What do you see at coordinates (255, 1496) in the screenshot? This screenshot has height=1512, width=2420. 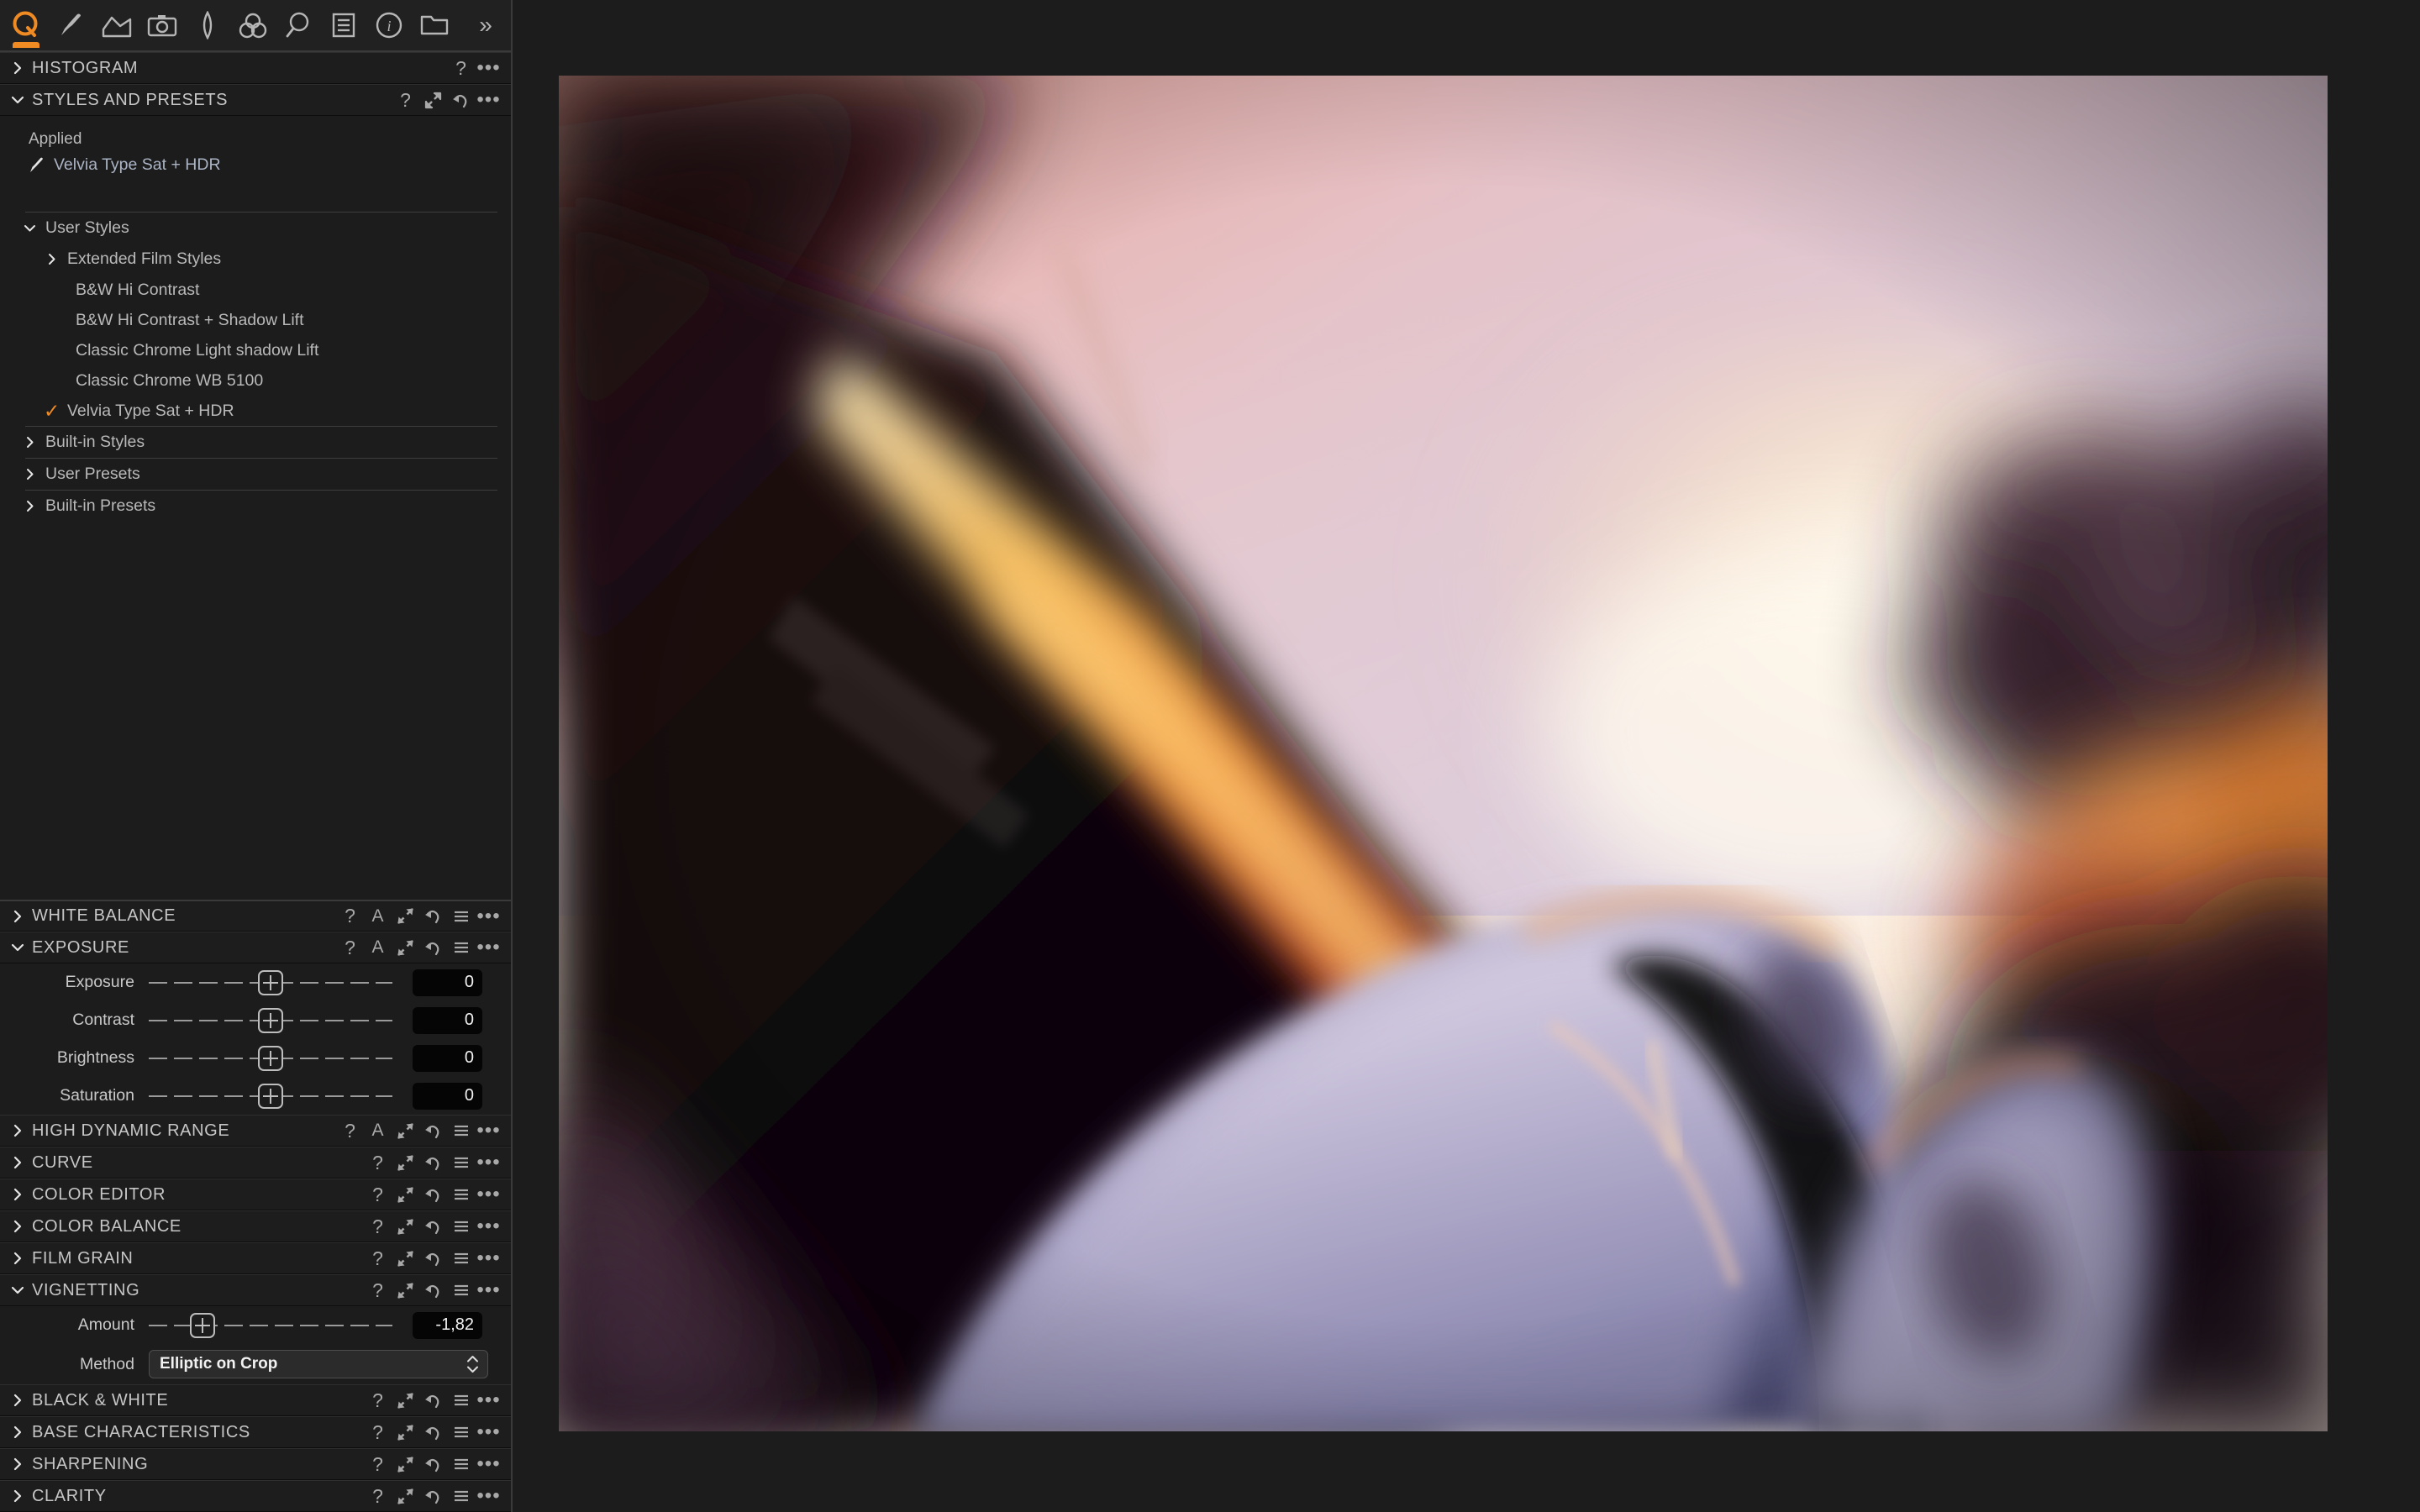 I see `section-header-clarity: CLARITY ? •••` at bounding box center [255, 1496].